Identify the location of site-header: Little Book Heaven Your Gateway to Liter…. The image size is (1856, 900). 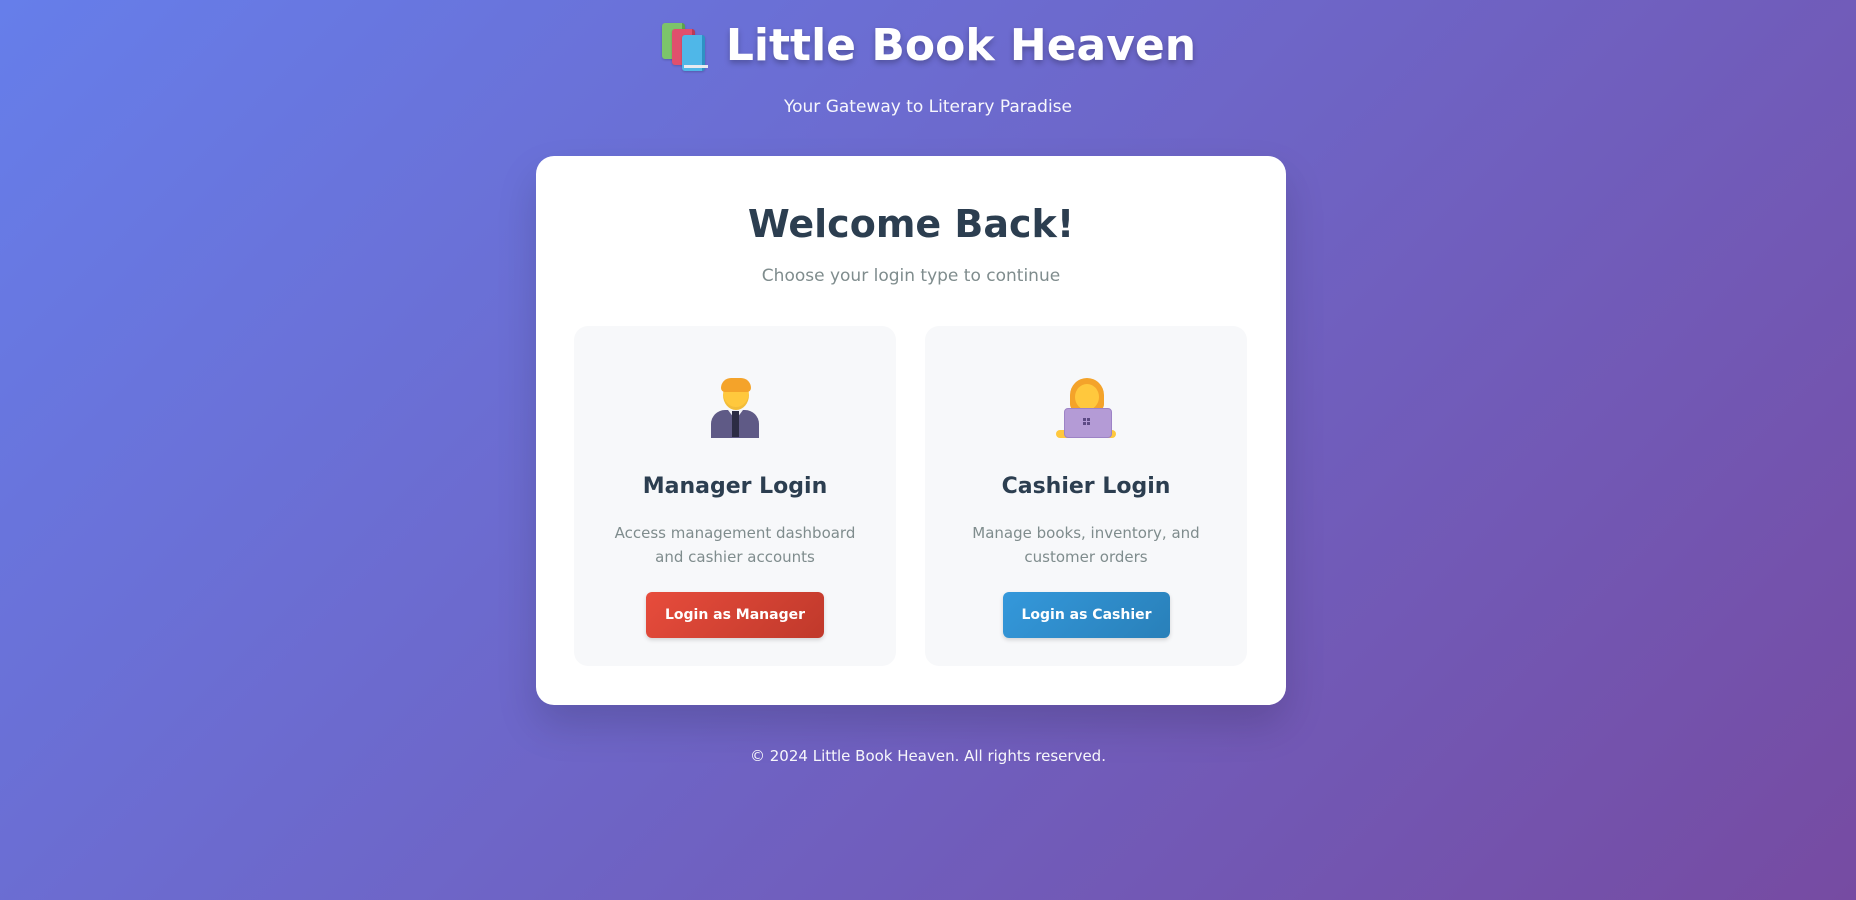
(928, 65).